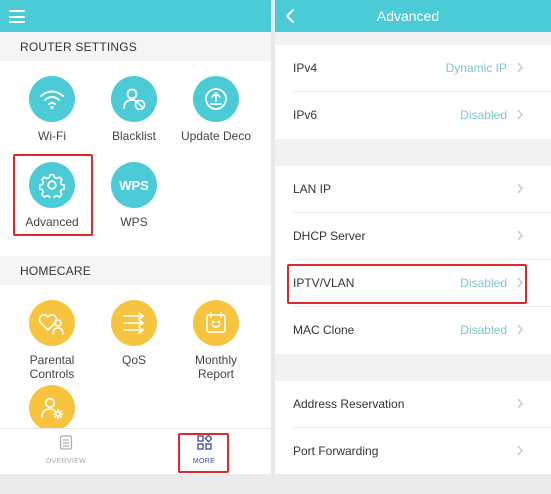  I want to click on upload-icon, so click(216, 99).